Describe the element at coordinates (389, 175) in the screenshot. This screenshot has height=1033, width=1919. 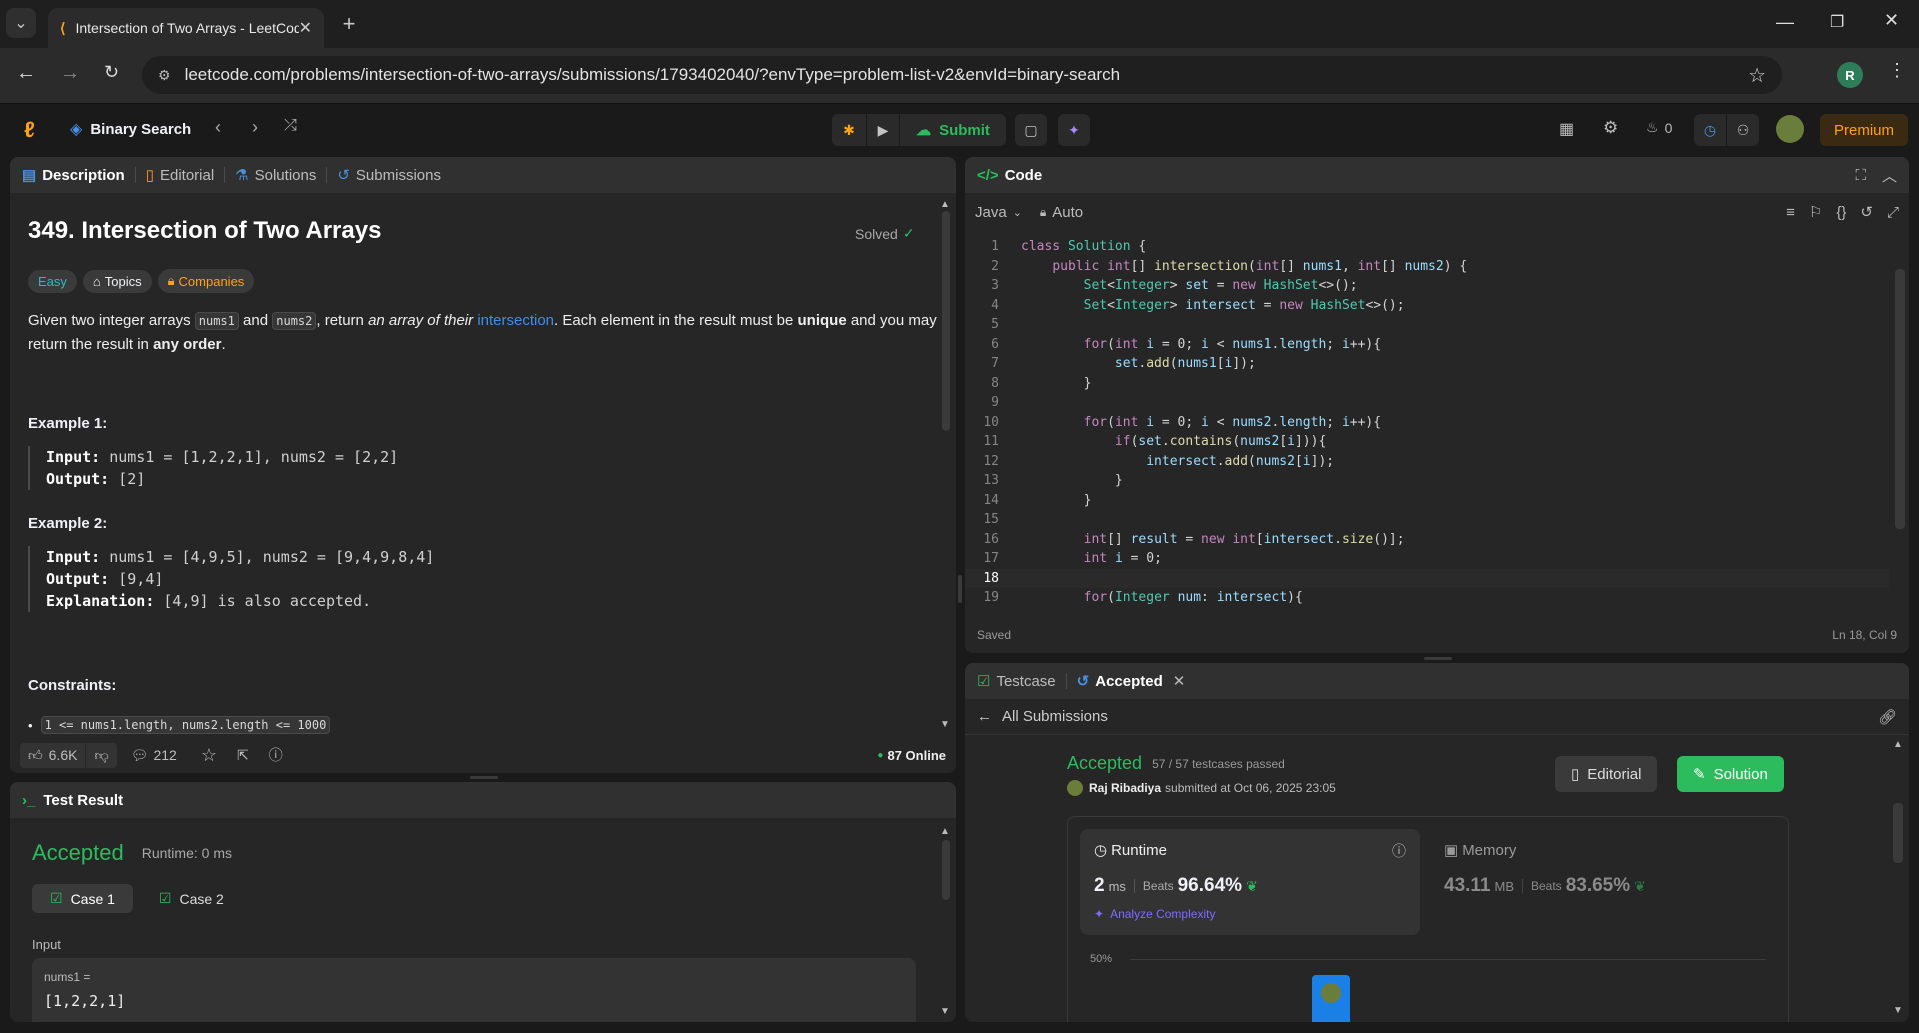
I see `tab-submissions: ↺ Submissions` at that location.